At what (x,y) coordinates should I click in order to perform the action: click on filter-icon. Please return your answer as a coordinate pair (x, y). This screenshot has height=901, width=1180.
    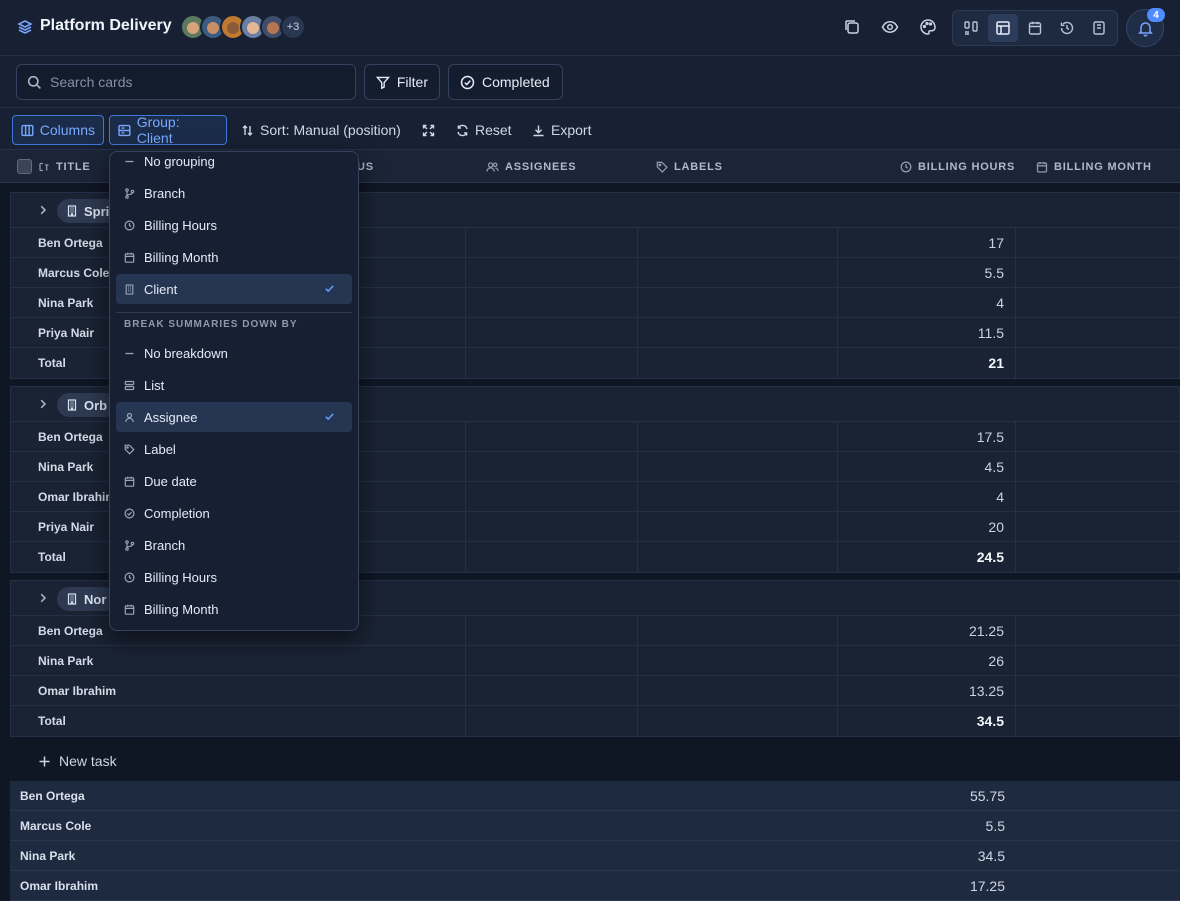
    Looking at the image, I should click on (383, 82).